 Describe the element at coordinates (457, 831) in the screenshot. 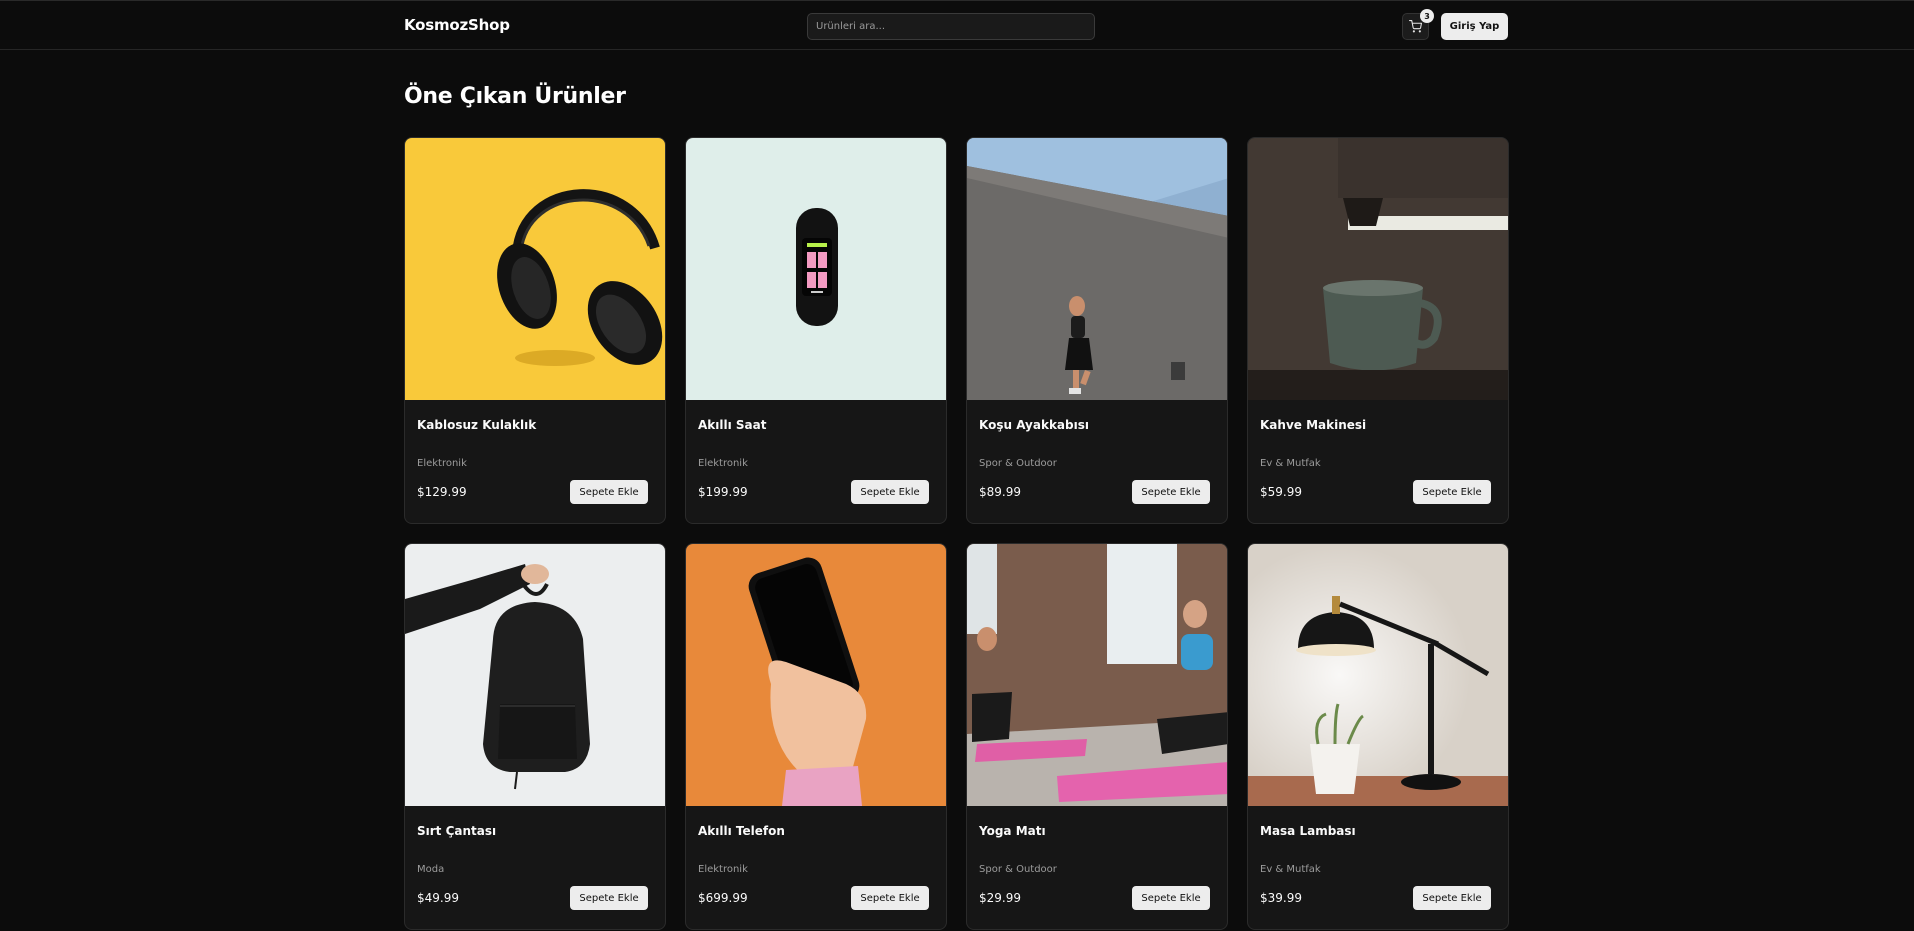

I see `product-name: Sırt Çantası` at that location.